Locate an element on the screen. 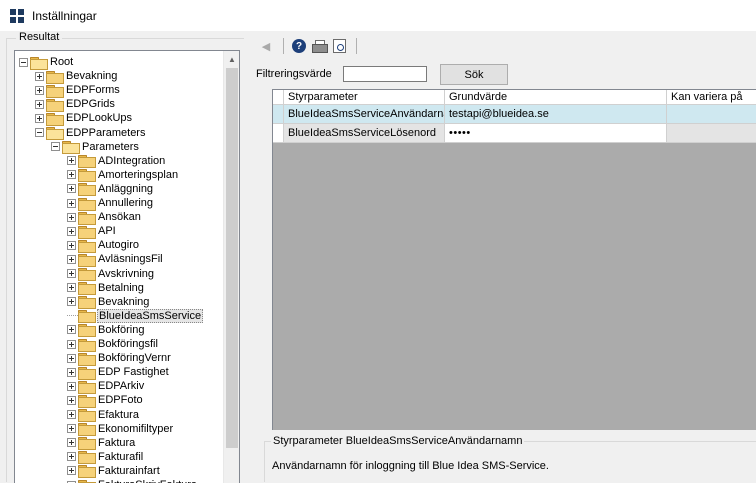  tree-item: FakturaSkrivFaktura is located at coordinates (132, 480).